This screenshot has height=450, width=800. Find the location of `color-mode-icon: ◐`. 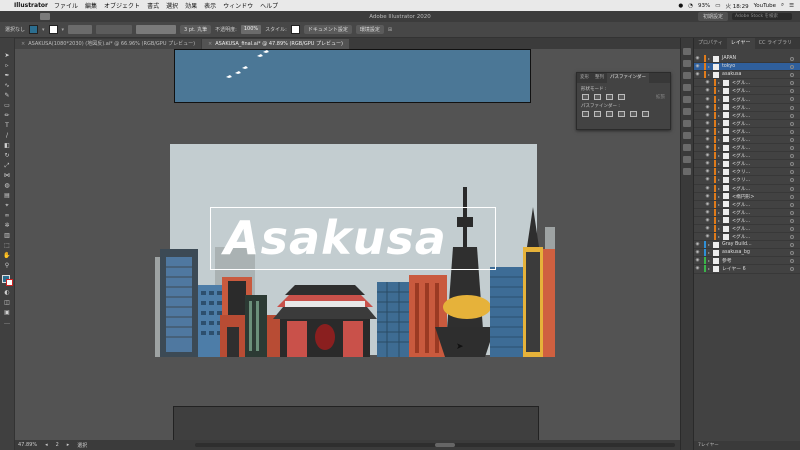

color-mode-icon: ◐ is located at coordinates (7, 292).